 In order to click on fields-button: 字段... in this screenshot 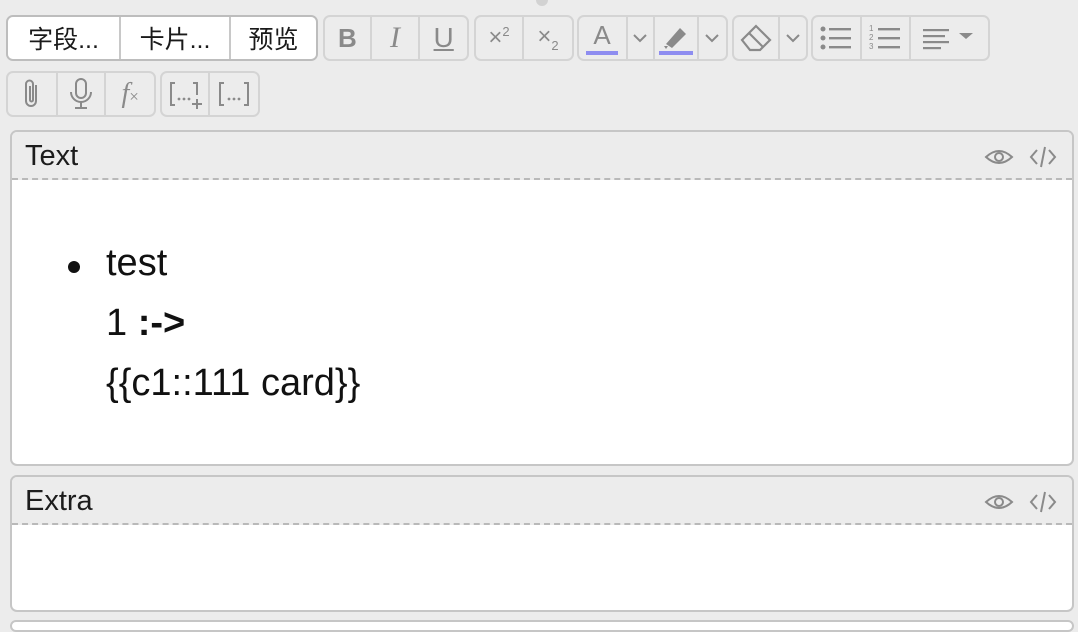, I will do `click(64, 38)`.